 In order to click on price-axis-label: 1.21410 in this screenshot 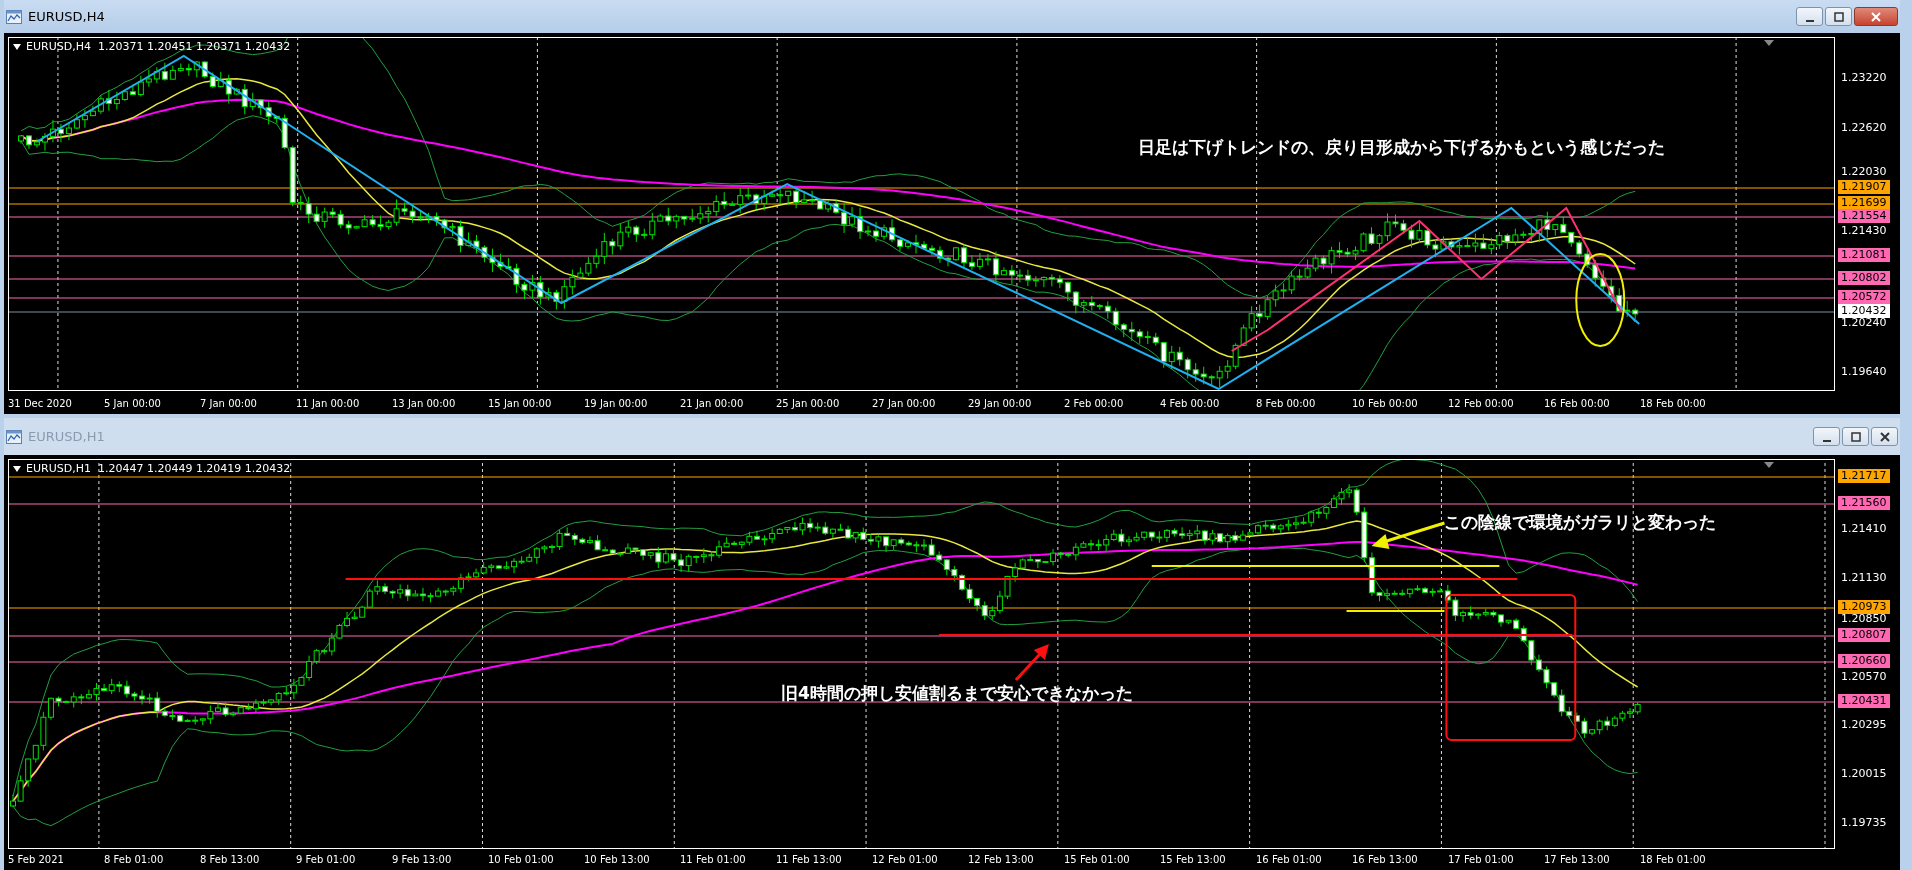, I will do `click(1864, 529)`.